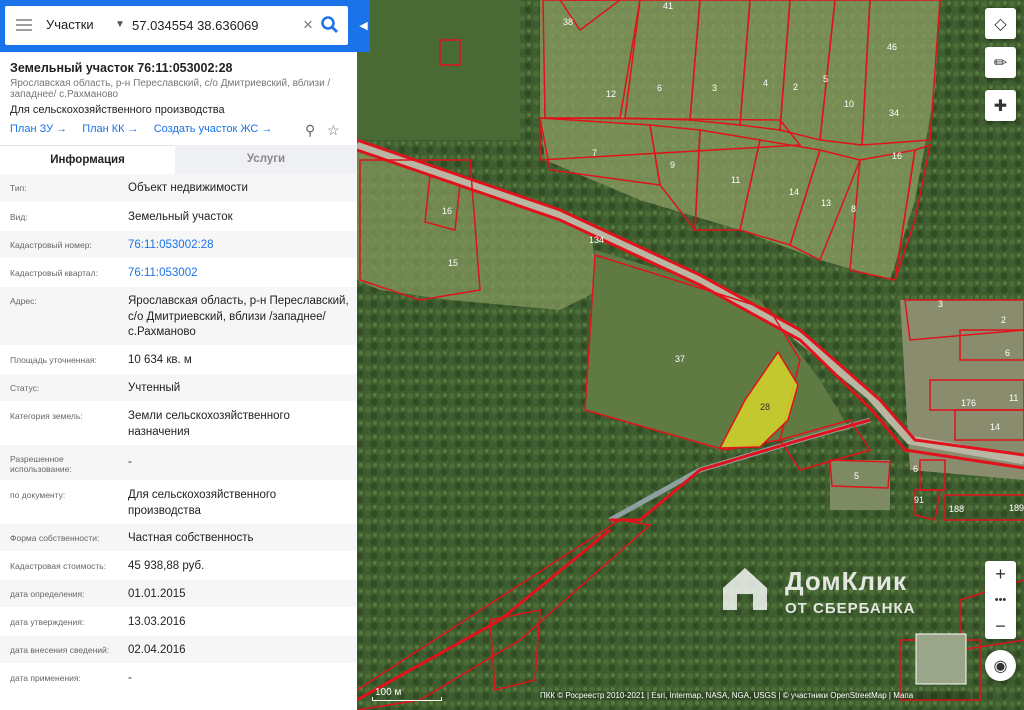 Image resolution: width=1024 pixels, height=710 pixels. I want to click on svg-text: 4, so click(765, 83).